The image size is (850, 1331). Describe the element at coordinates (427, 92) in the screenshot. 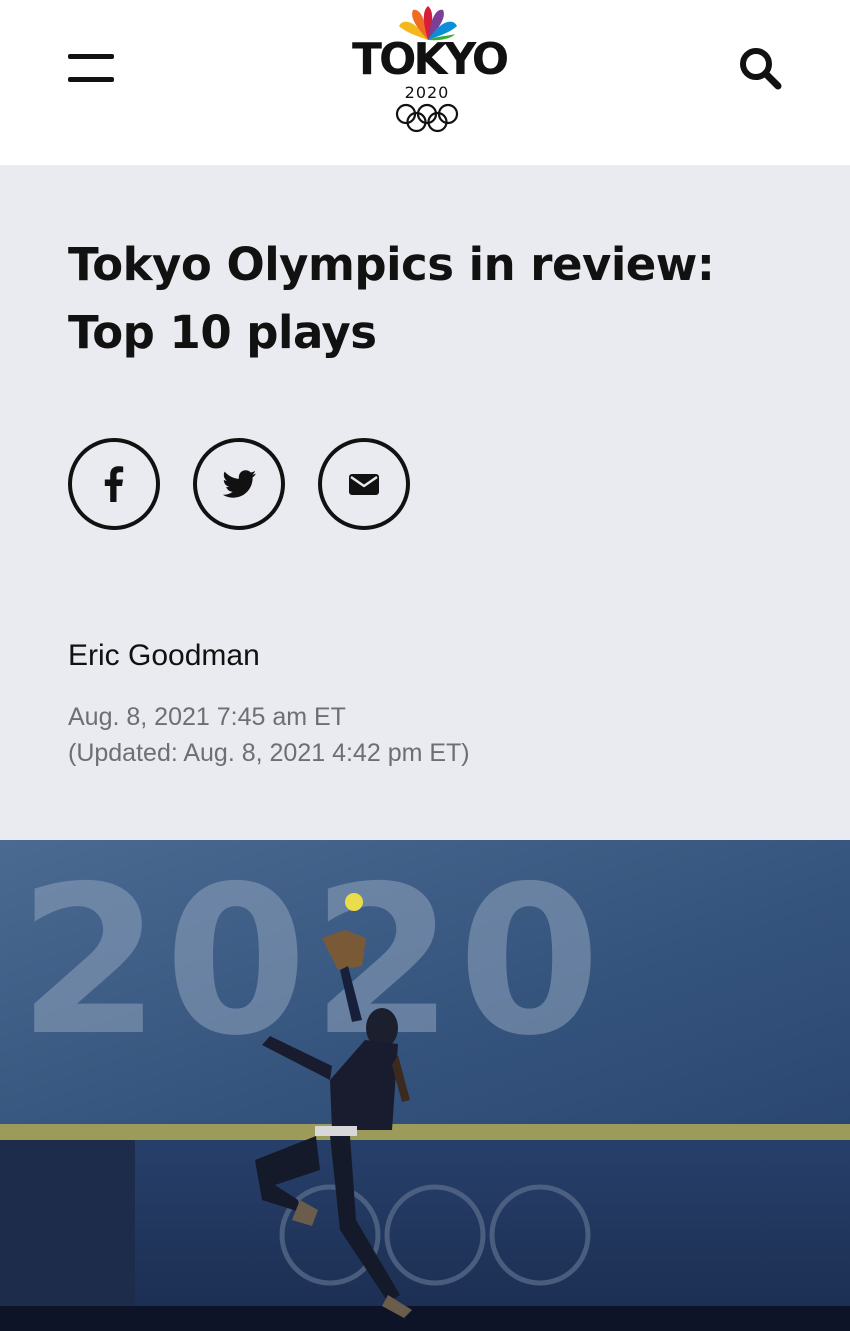

I see `logo-year: 2020` at that location.